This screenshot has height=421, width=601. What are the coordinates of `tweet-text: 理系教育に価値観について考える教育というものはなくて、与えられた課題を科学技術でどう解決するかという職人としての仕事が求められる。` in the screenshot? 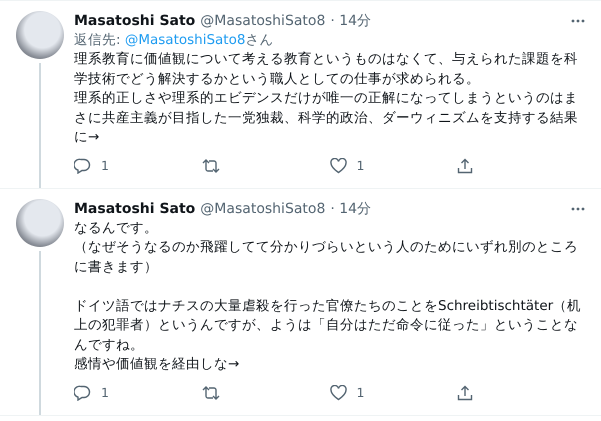 It's located at (326, 69).